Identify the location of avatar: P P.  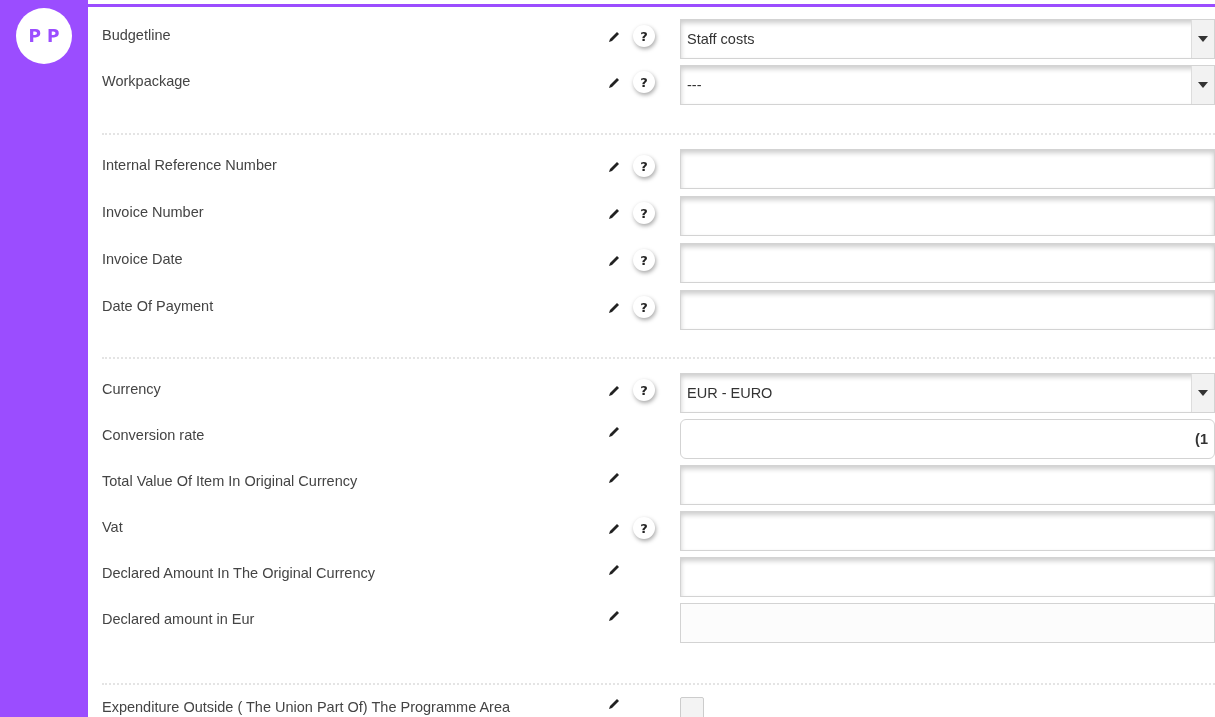
(44, 36).